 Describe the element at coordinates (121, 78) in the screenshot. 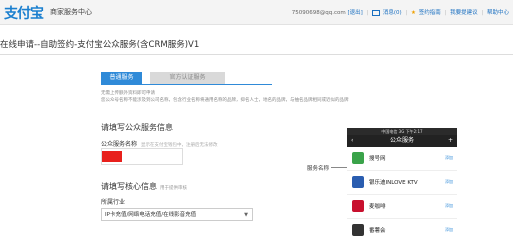

I see `tab-standard-service: 普通服务` at that location.